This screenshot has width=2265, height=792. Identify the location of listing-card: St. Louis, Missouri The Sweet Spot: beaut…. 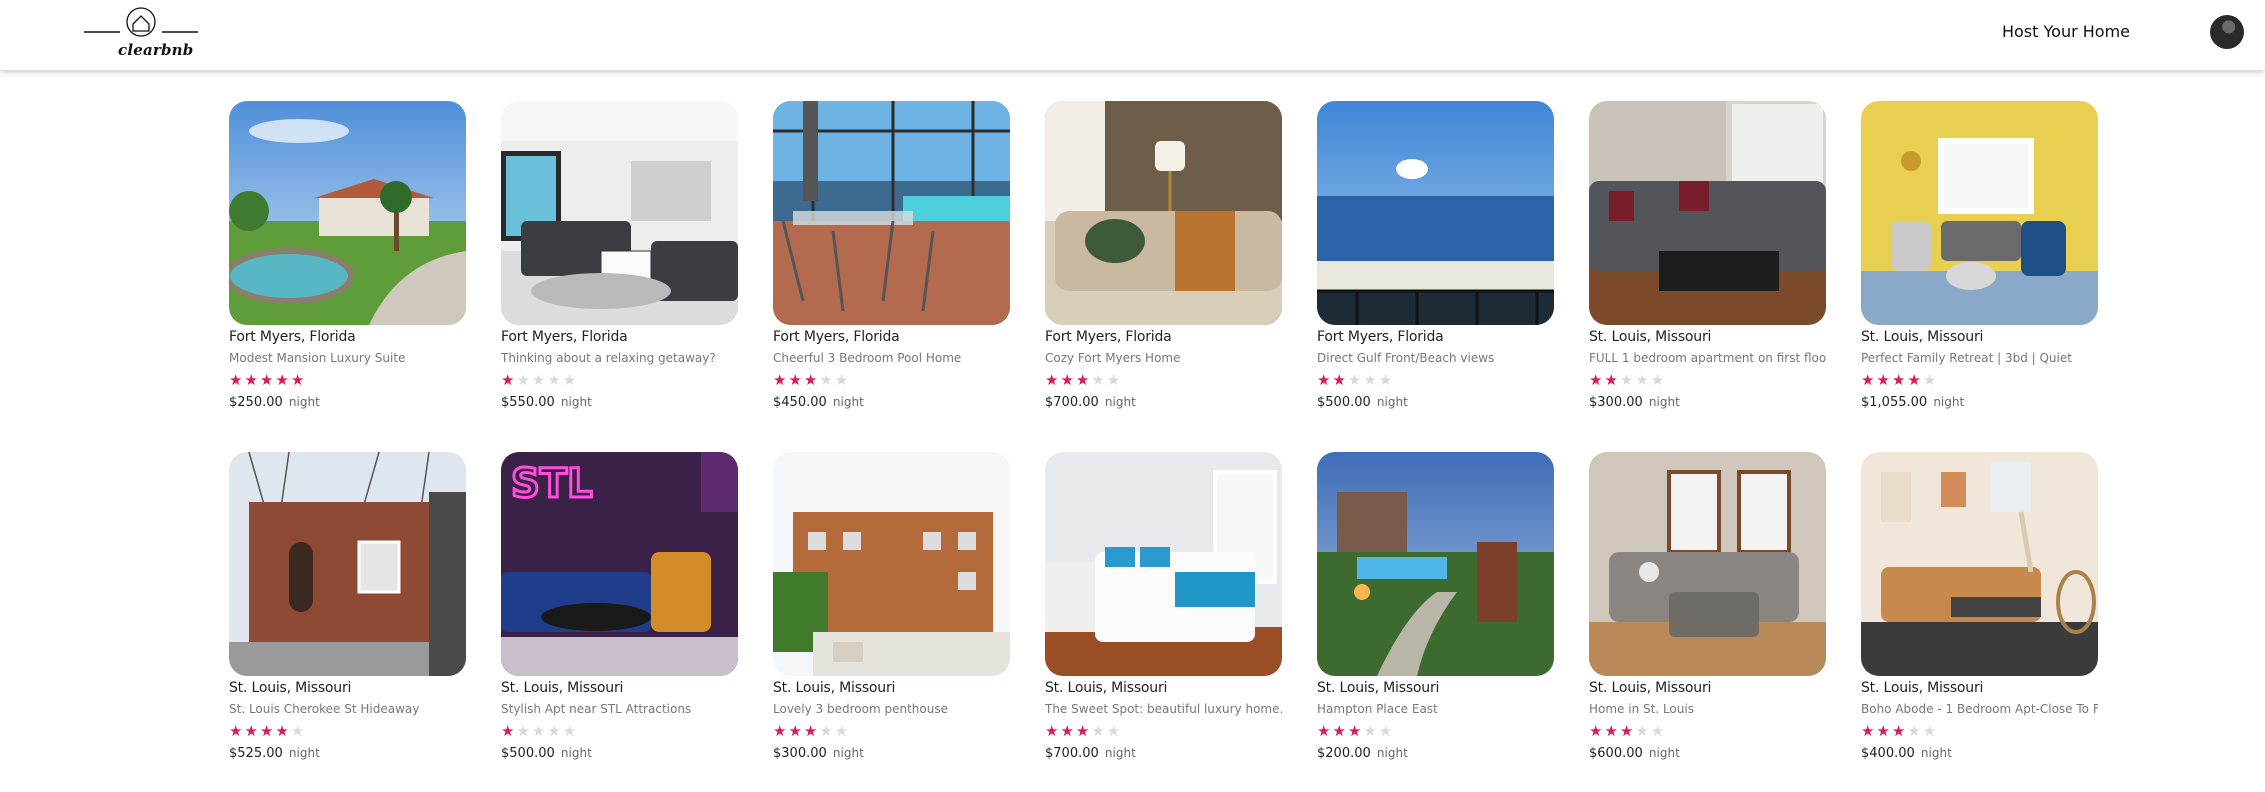
(1163, 619).